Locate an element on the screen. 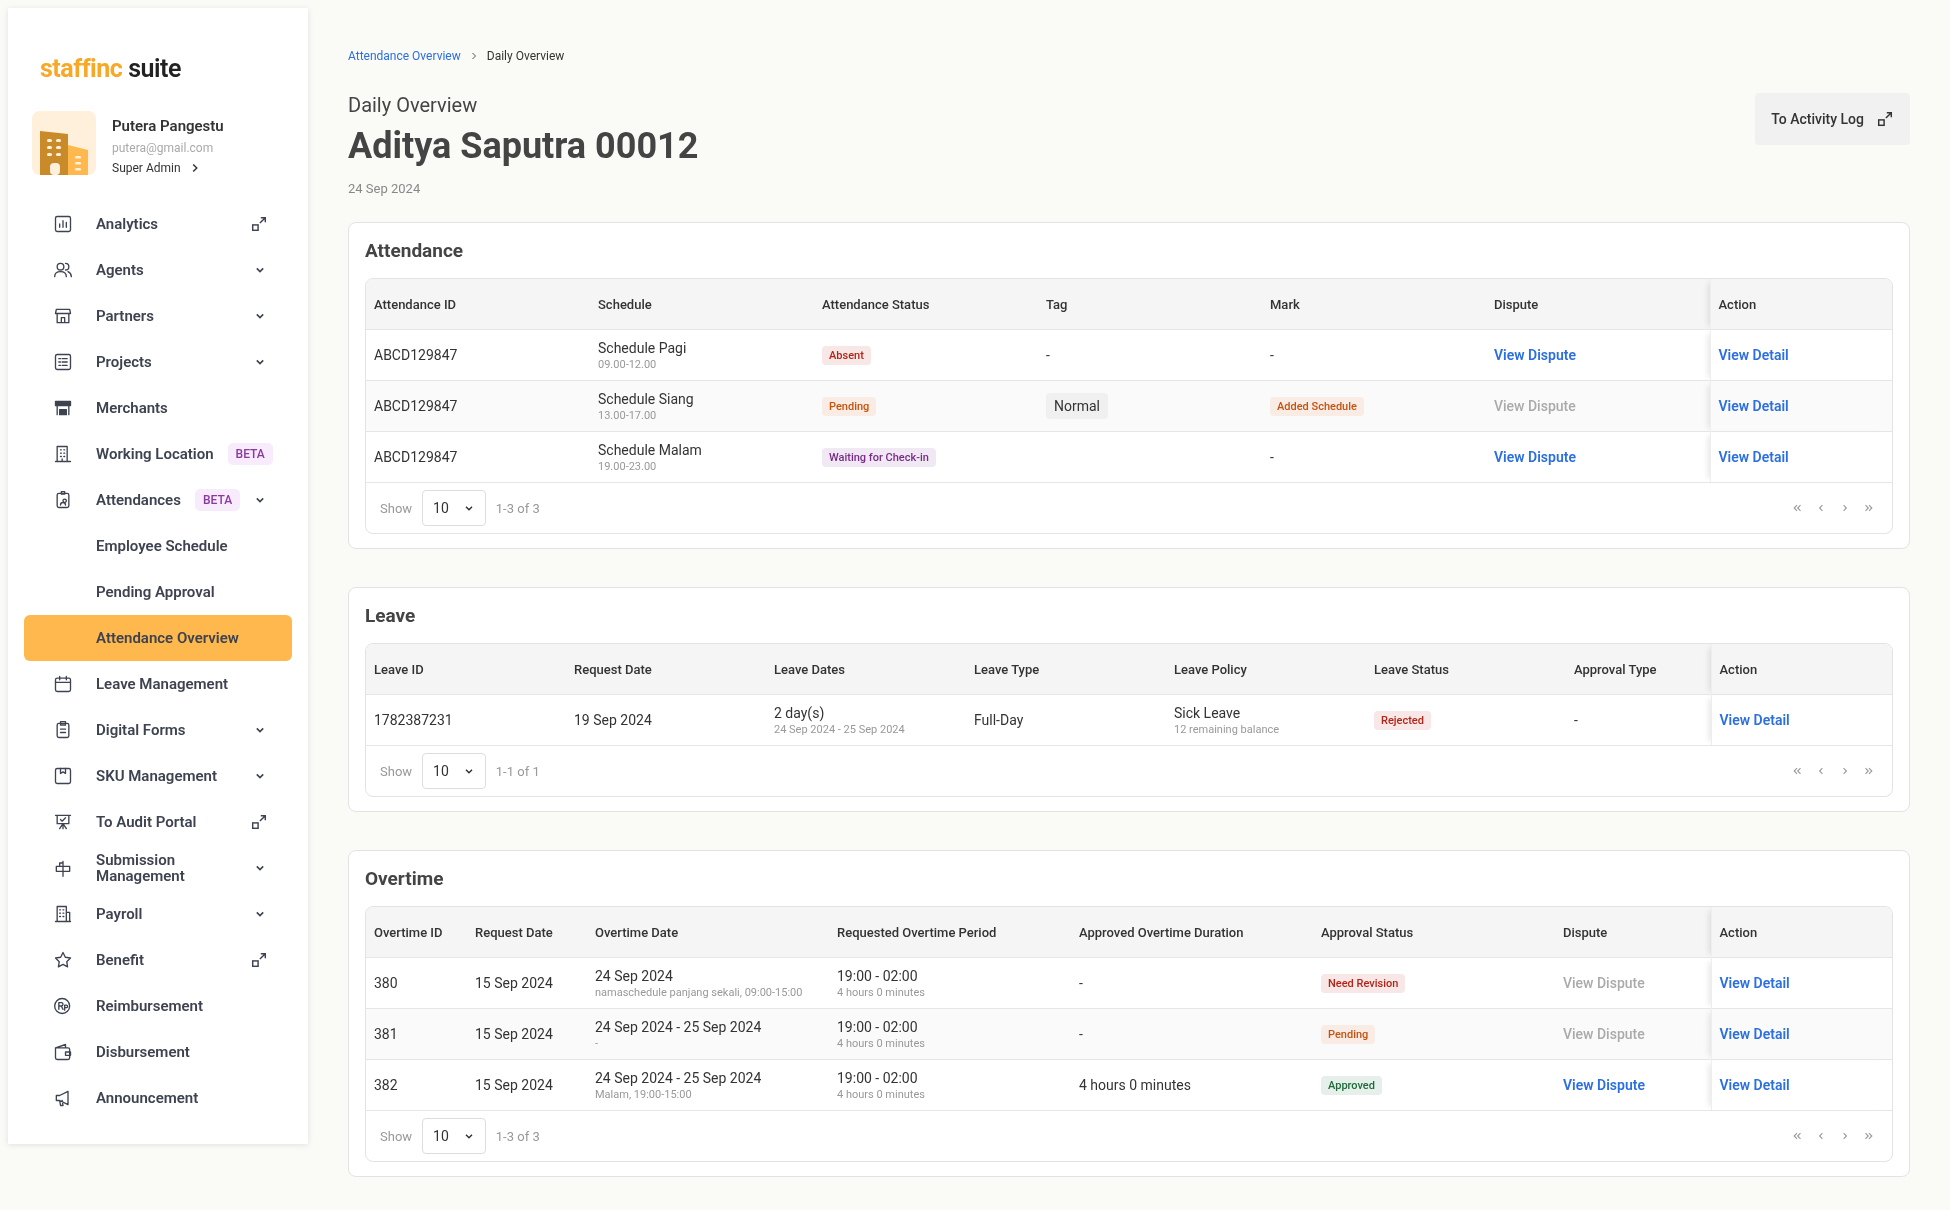 This screenshot has width=1950, height=1210. cell-subtext: 12 remaining balance is located at coordinates (1227, 729).